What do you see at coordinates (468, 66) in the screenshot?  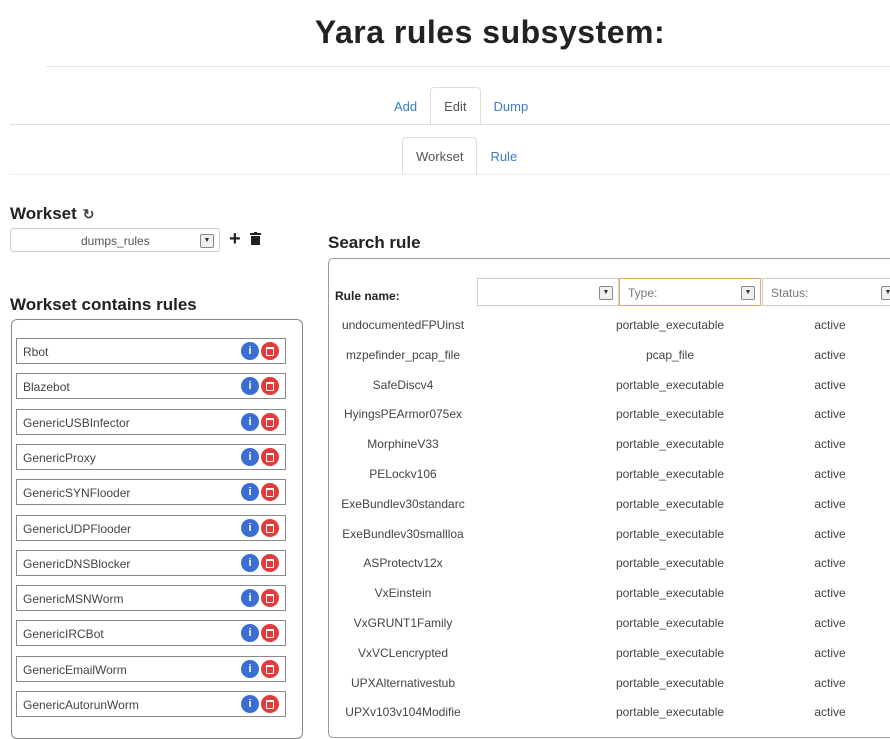 I see `title-divider` at bounding box center [468, 66].